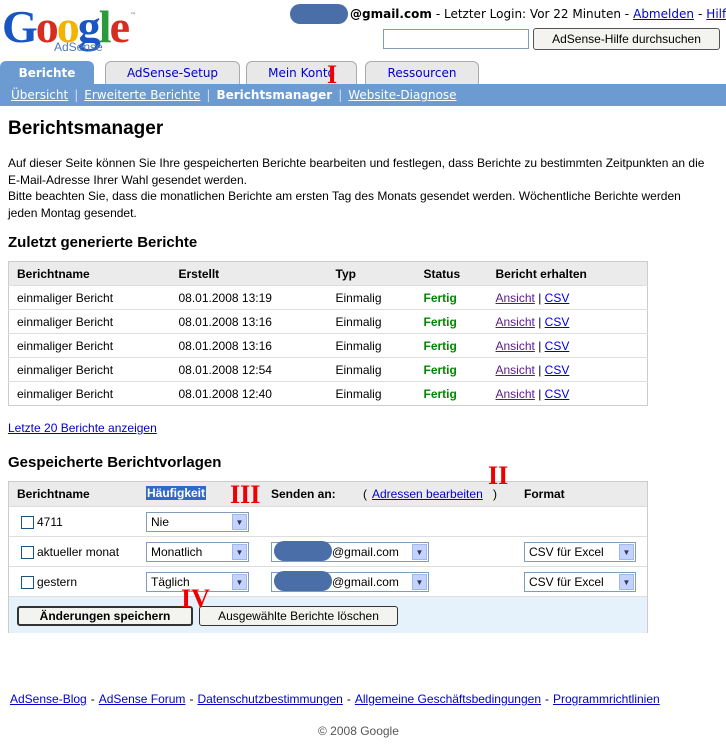 This screenshot has height=745, width=726. Describe the element at coordinates (115, 462) in the screenshot. I see `saved-templates-heading: Gespeicherte Berichtvorlagen` at that location.